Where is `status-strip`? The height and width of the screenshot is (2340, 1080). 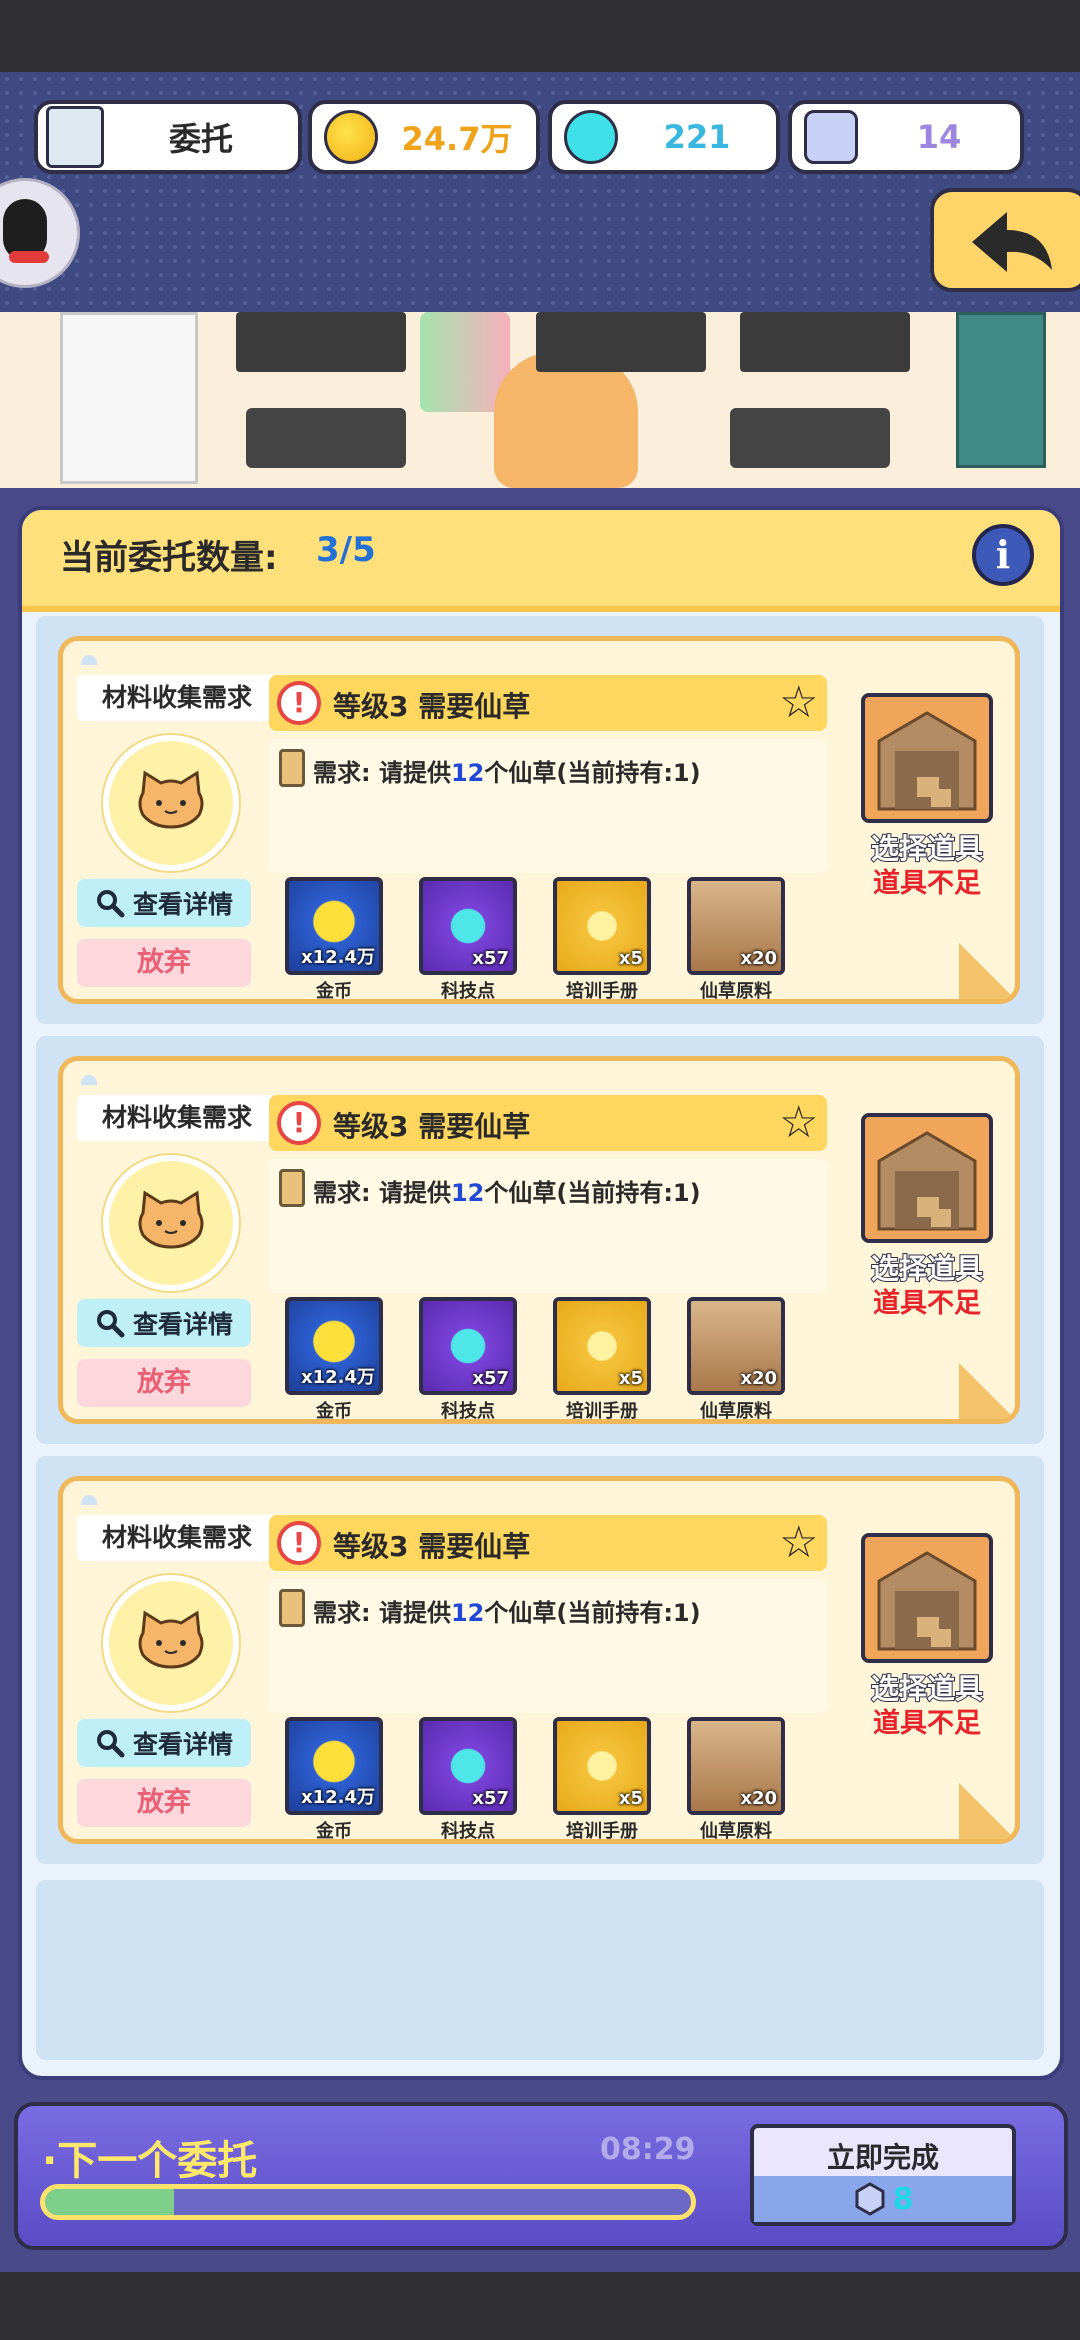
status-strip is located at coordinates (540, 36).